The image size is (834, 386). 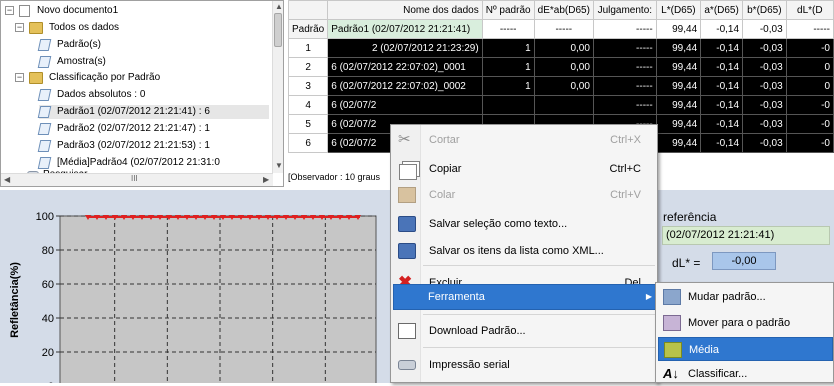 I want to click on tree-item-standard1: Padrão1 (02/07/2012 21:21:41) : 6, so click(x=153, y=112).